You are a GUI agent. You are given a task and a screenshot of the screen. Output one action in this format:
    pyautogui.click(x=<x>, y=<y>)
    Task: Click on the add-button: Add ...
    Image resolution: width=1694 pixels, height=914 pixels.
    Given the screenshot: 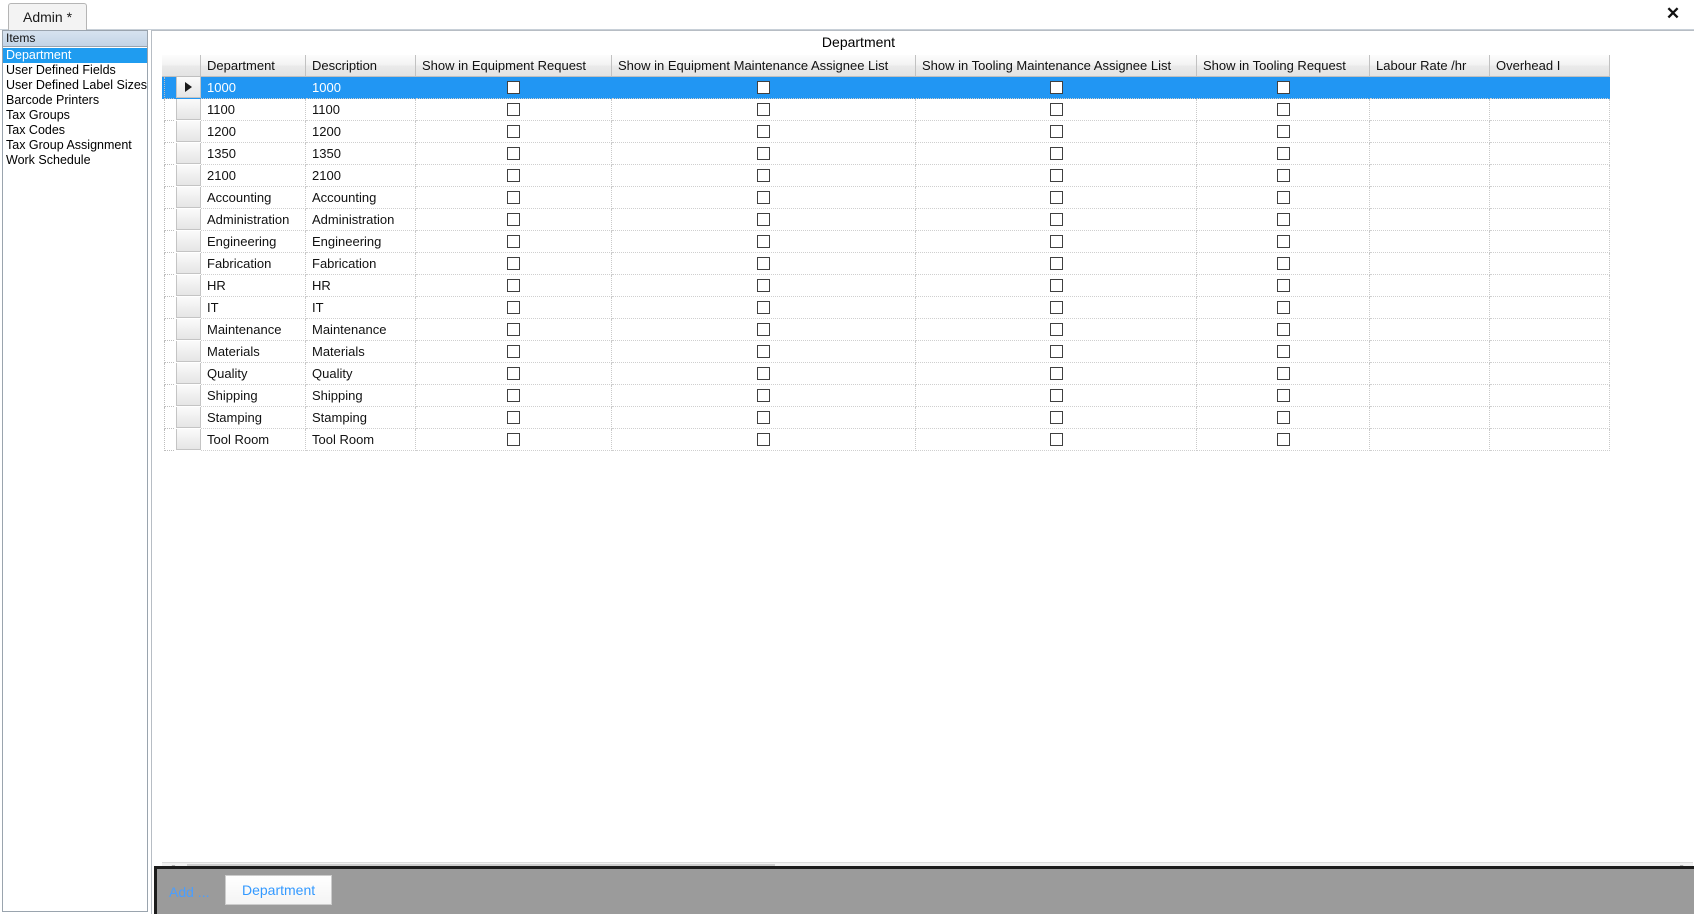 What is the action you would take?
    pyautogui.click(x=189, y=892)
    